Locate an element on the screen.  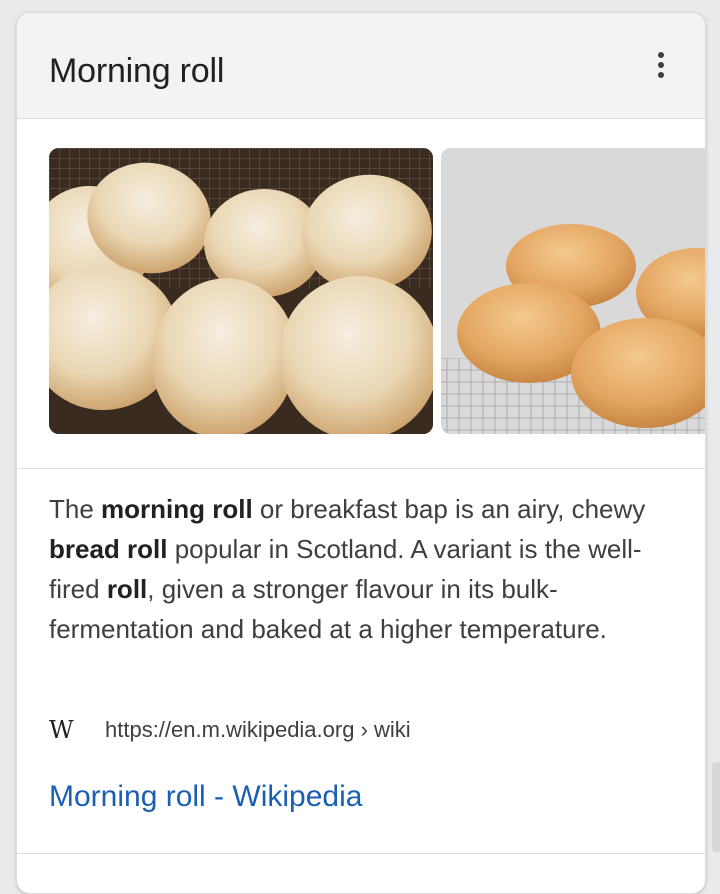
wikipedia-link: Morning roll - Wikipedia is located at coordinates (205, 797).